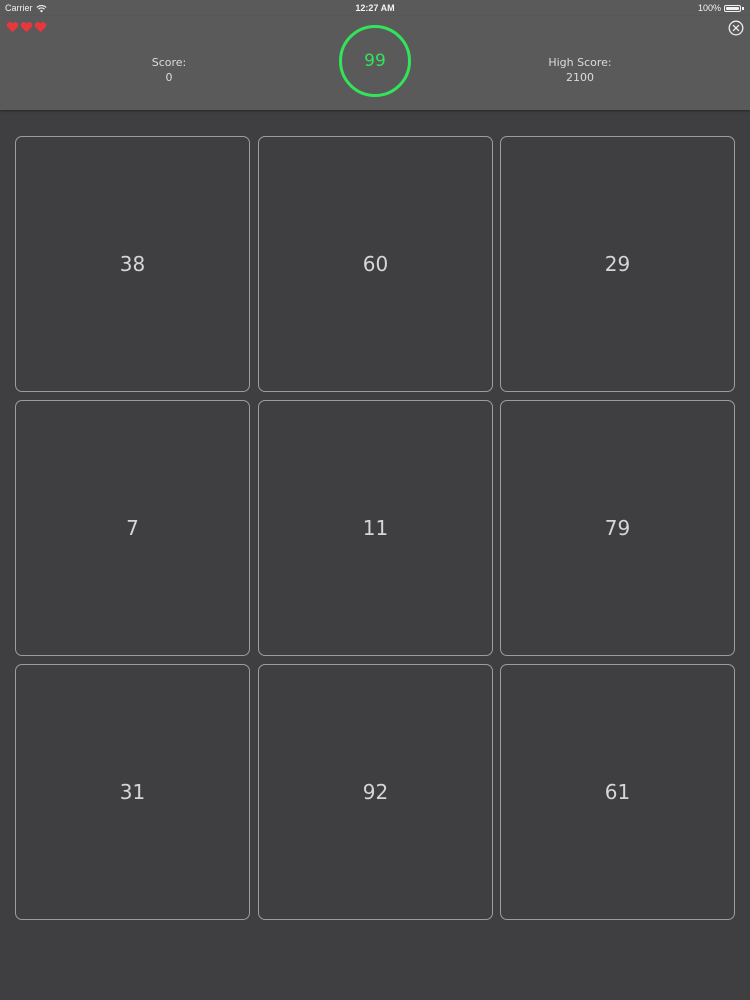 The width and height of the screenshot is (750, 1000). Describe the element at coordinates (580, 77) in the screenshot. I see `high-score-value: 2100` at that location.